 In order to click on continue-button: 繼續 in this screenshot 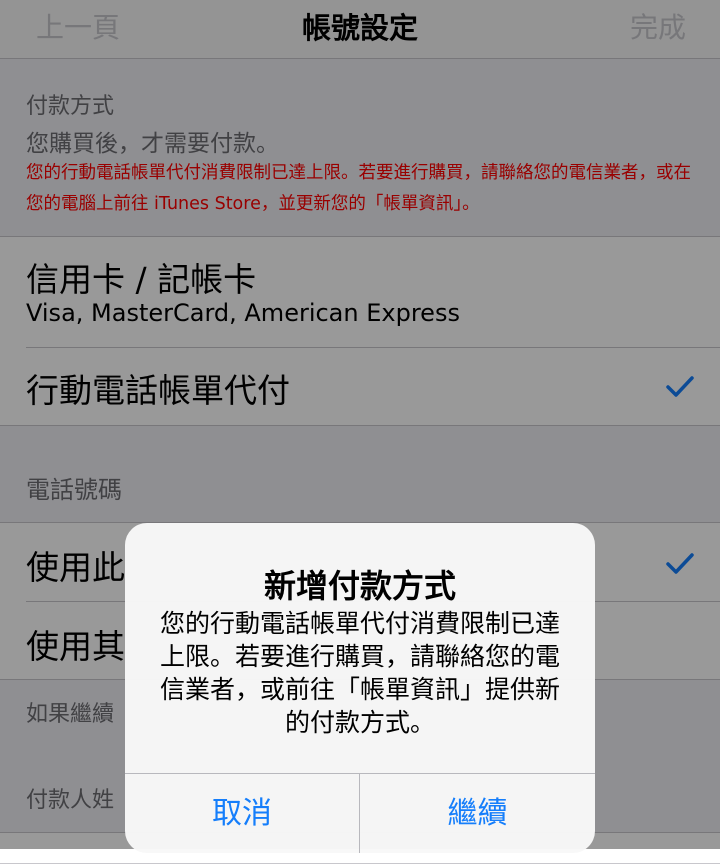, I will do `click(477, 813)`.